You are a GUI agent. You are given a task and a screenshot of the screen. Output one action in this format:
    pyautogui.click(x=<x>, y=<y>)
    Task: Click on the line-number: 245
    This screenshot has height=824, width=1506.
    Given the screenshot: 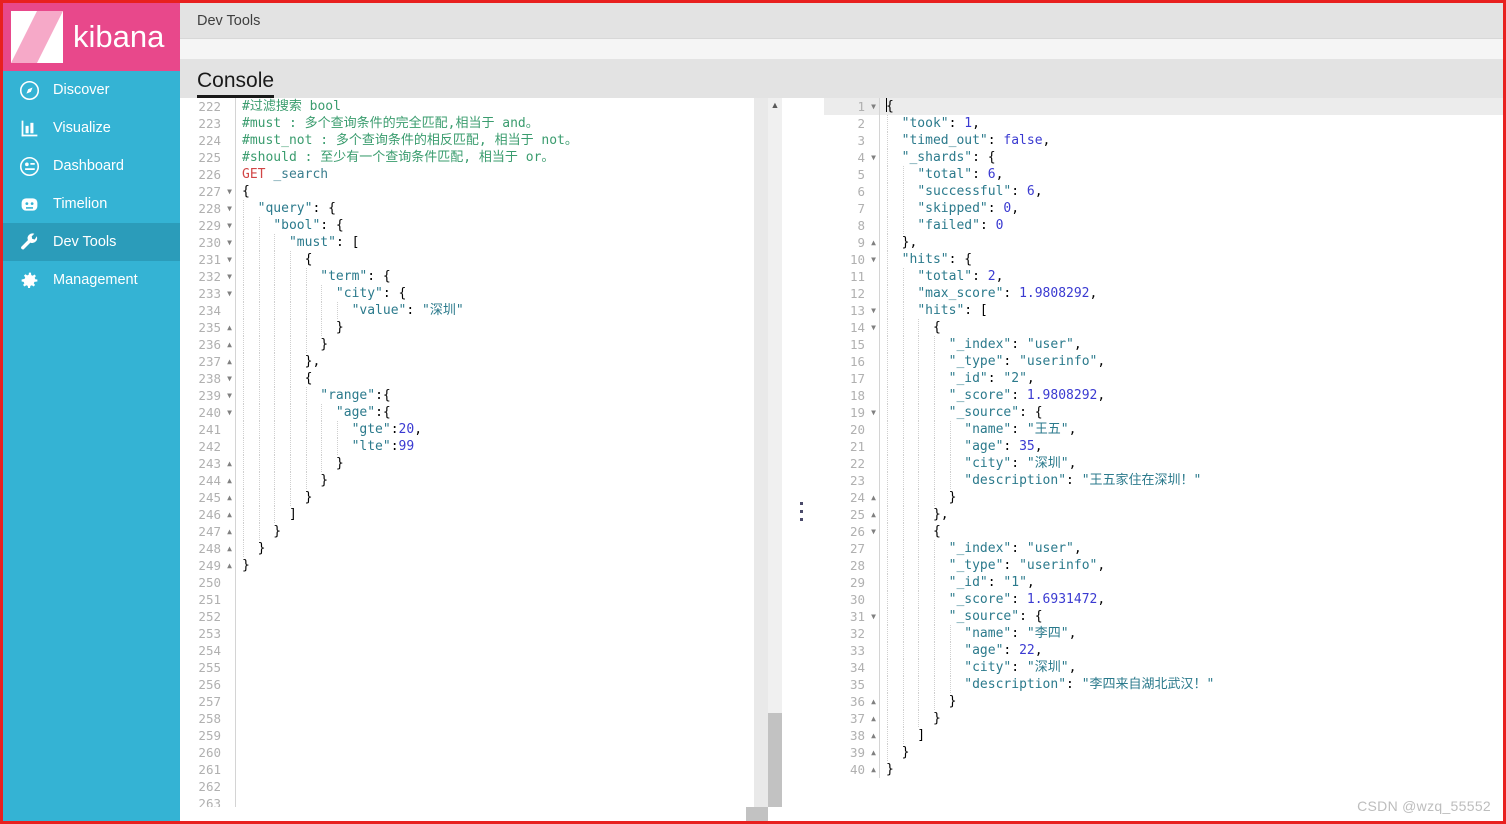 What is the action you would take?
    pyautogui.click(x=209, y=497)
    